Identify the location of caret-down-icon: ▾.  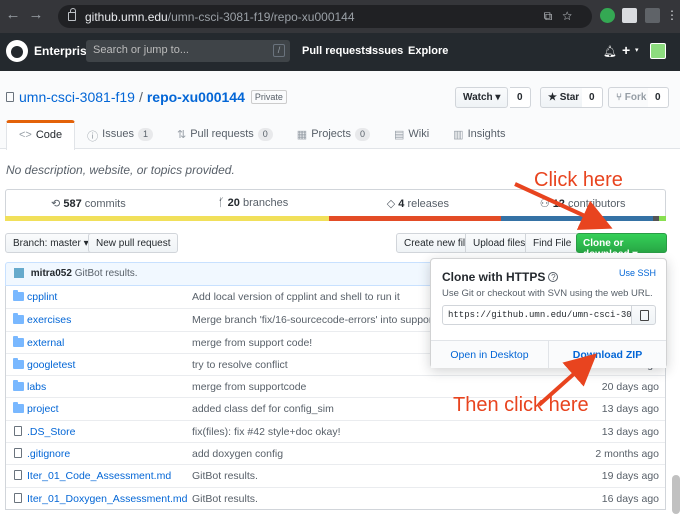
(637, 50).